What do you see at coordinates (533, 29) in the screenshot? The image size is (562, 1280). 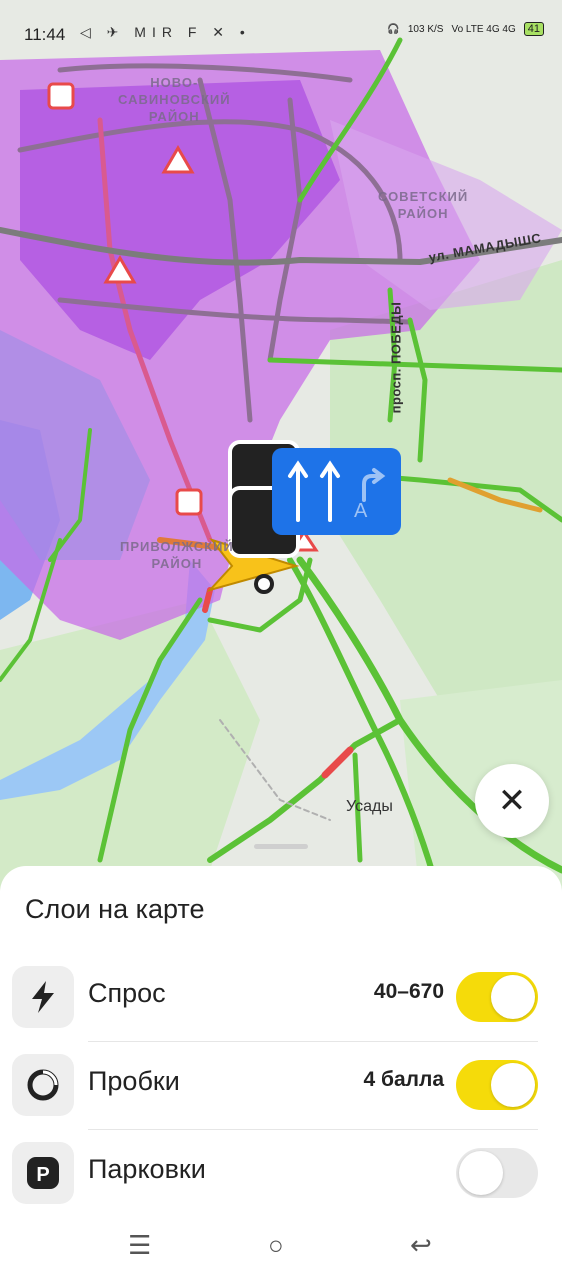 I see `battery-icon: 41` at bounding box center [533, 29].